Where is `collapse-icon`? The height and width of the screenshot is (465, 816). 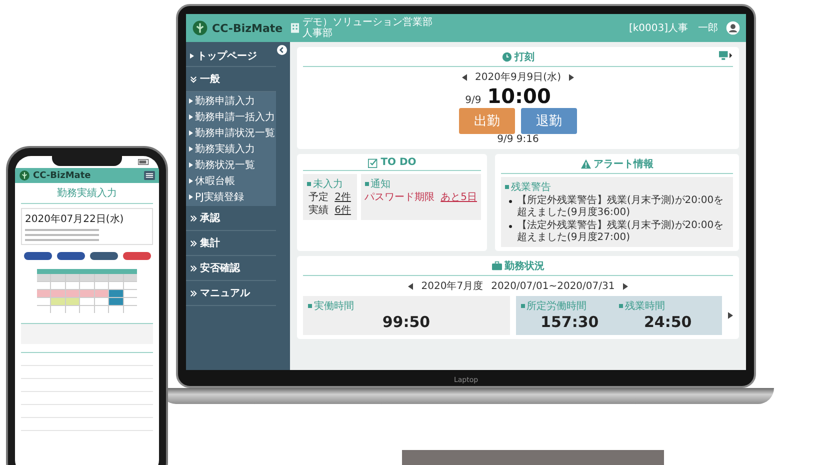
collapse-icon is located at coordinates (282, 50).